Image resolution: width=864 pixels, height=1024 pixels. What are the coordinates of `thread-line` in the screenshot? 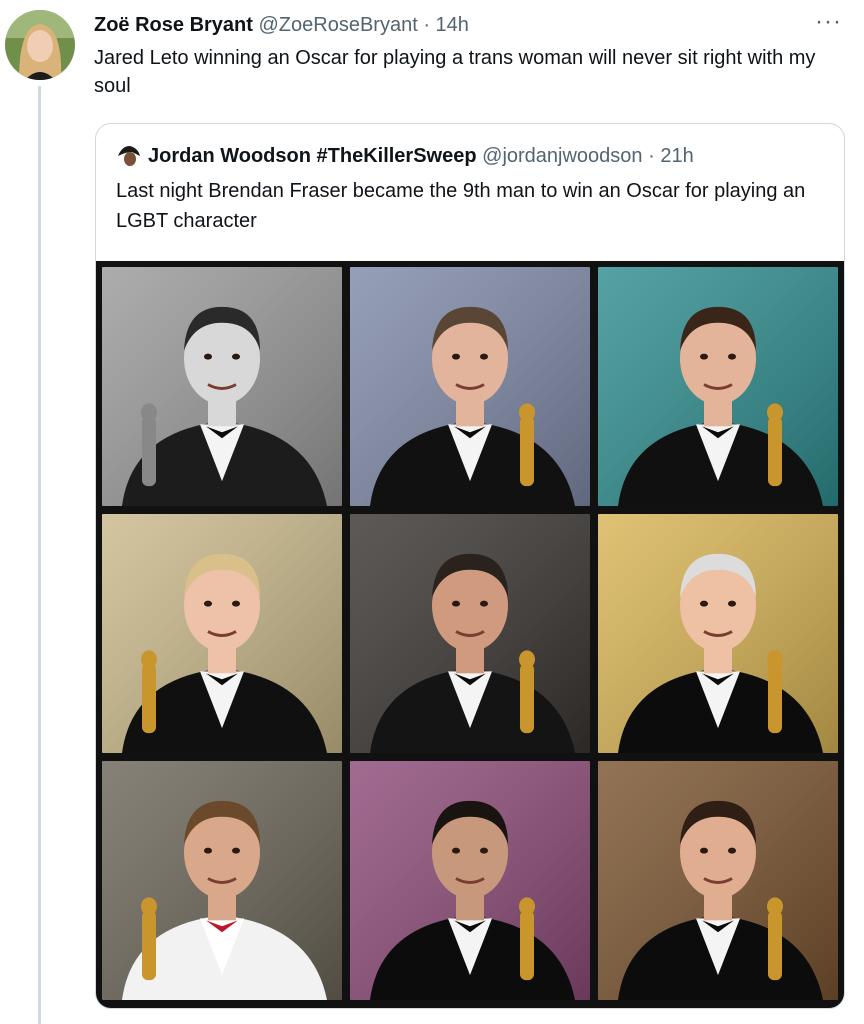 It's located at (39, 555).